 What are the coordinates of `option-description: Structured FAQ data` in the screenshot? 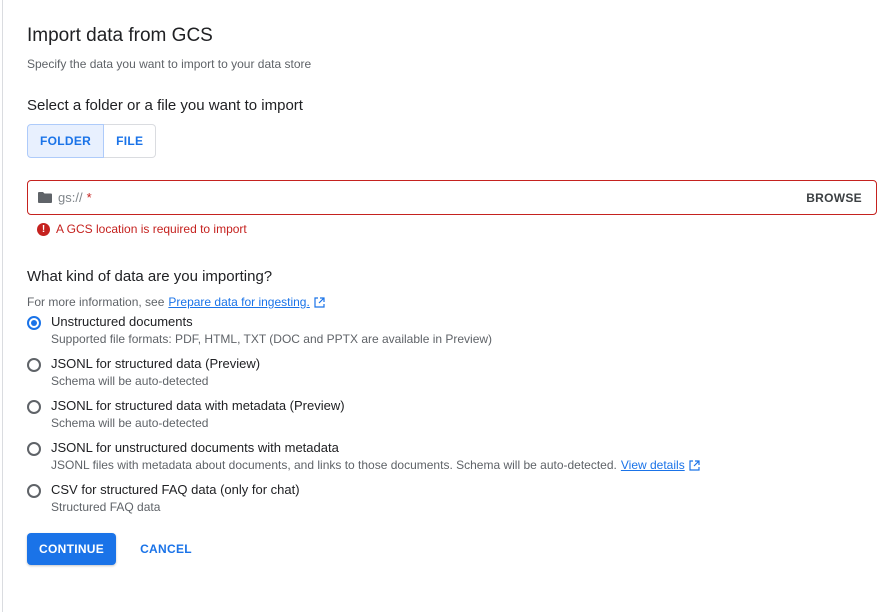 It's located at (106, 507).